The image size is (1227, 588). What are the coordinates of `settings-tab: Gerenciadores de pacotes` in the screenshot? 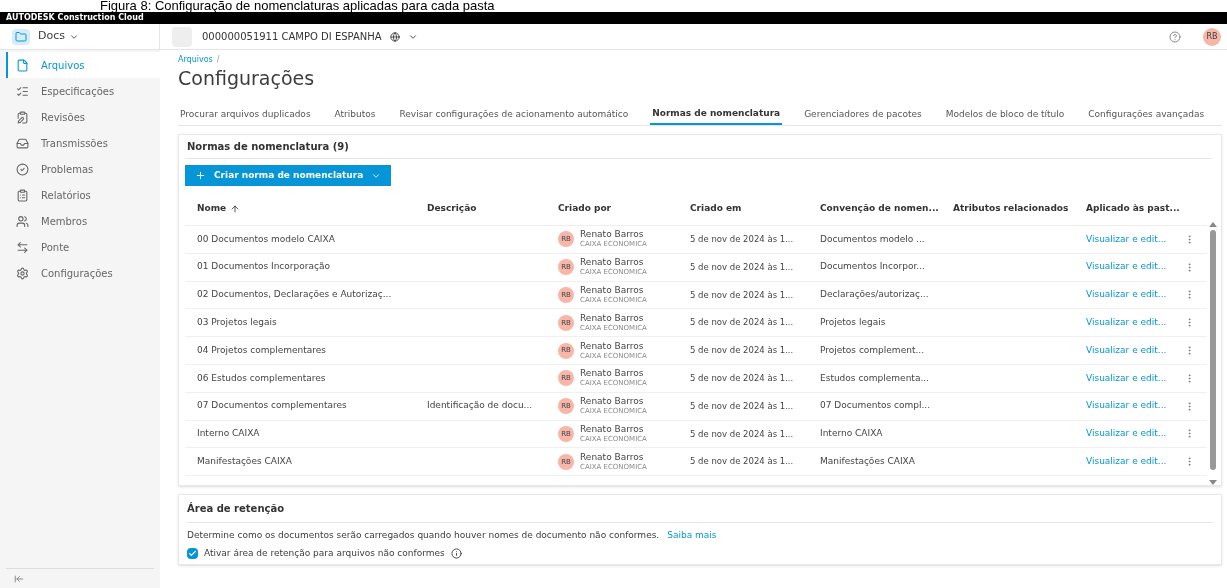 It's located at (863, 114).